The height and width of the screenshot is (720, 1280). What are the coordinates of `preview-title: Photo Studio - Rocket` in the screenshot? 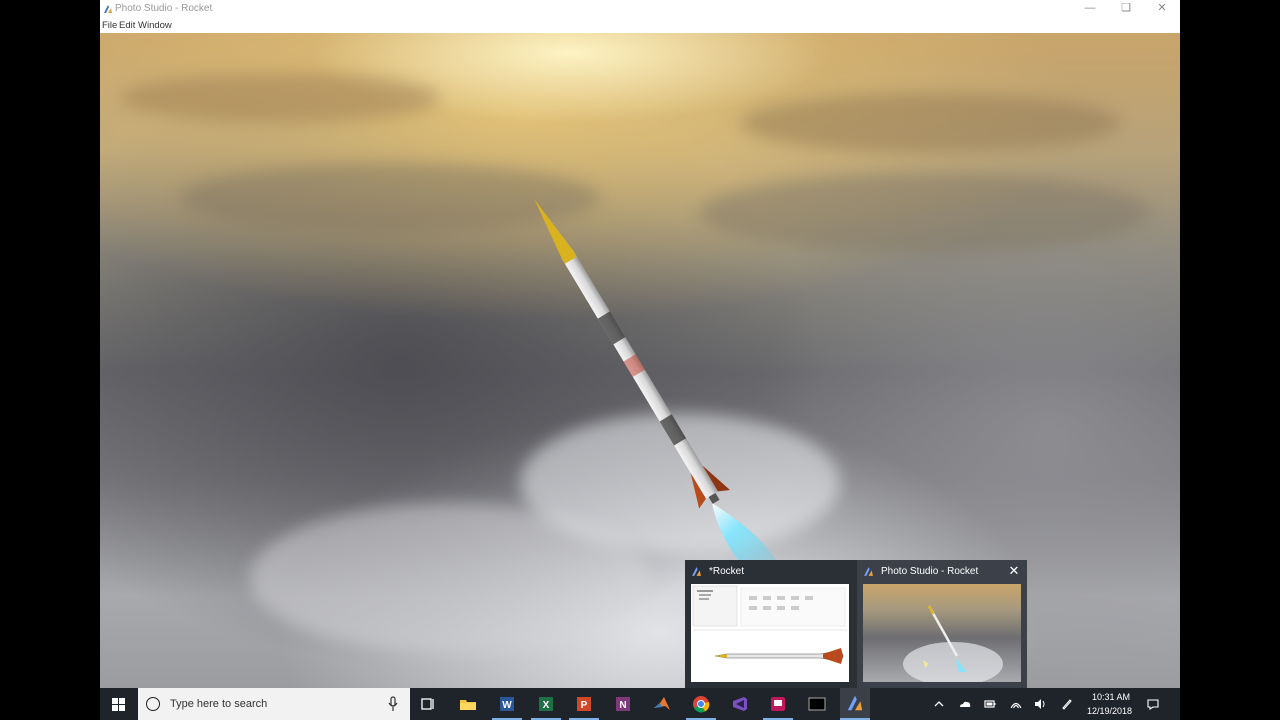 It's located at (930, 571).